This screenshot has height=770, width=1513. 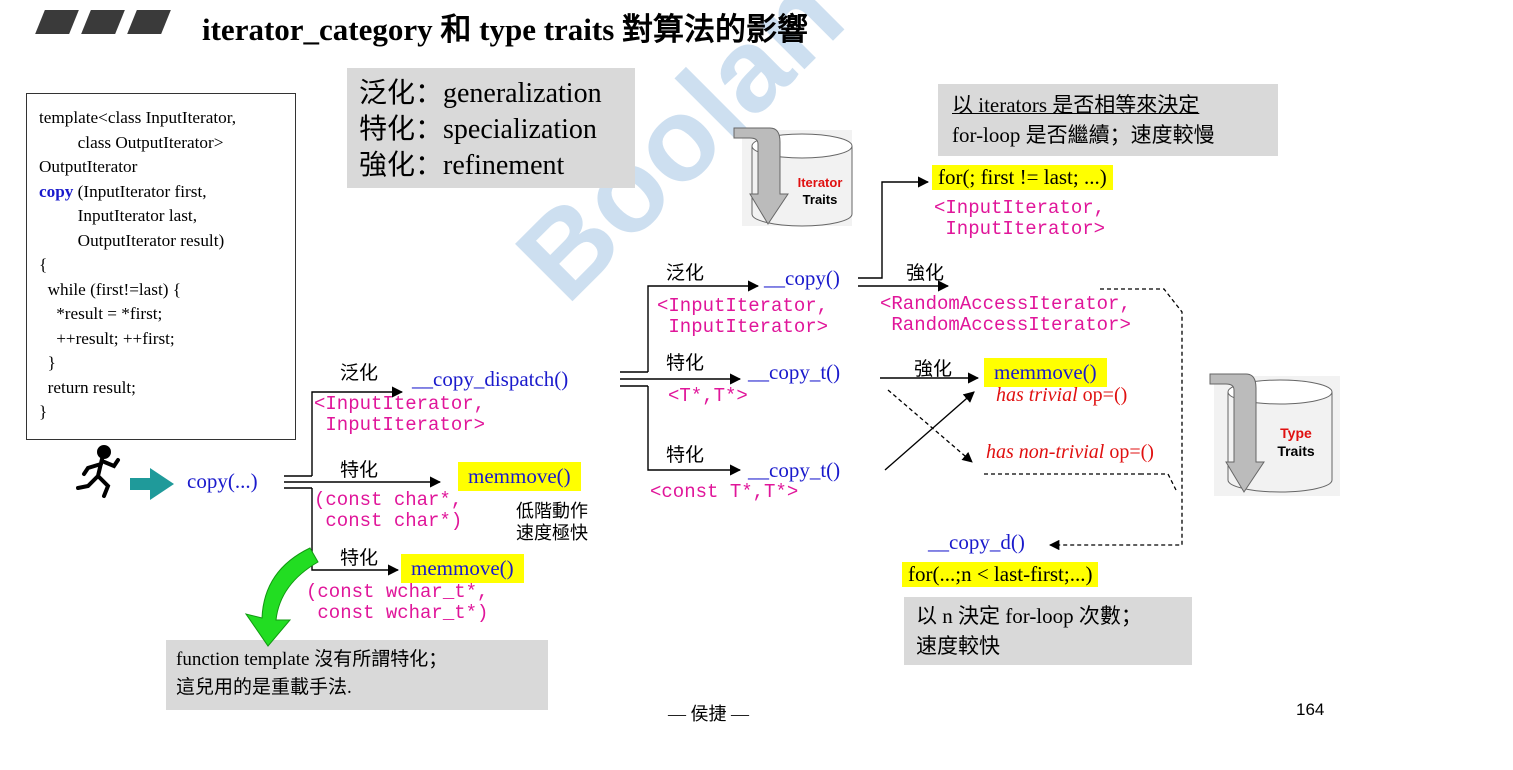 What do you see at coordinates (1022, 177) in the screenshot?
I see `node-for-iter: for(; first != last; ...)` at bounding box center [1022, 177].